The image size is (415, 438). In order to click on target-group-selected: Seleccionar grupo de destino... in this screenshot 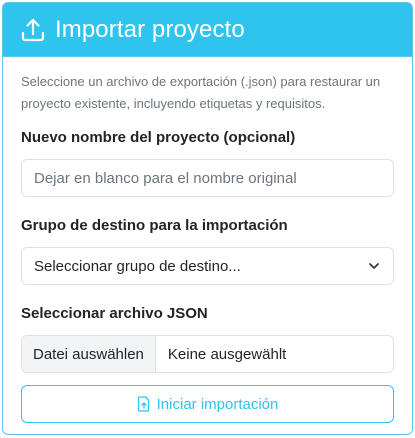, I will do `click(137, 266)`.